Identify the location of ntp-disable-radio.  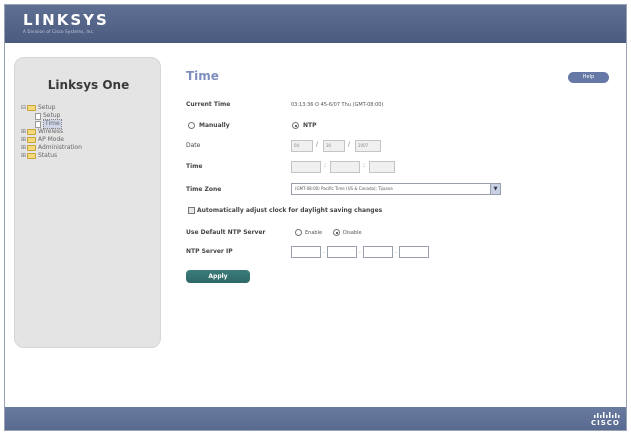
(336, 232).